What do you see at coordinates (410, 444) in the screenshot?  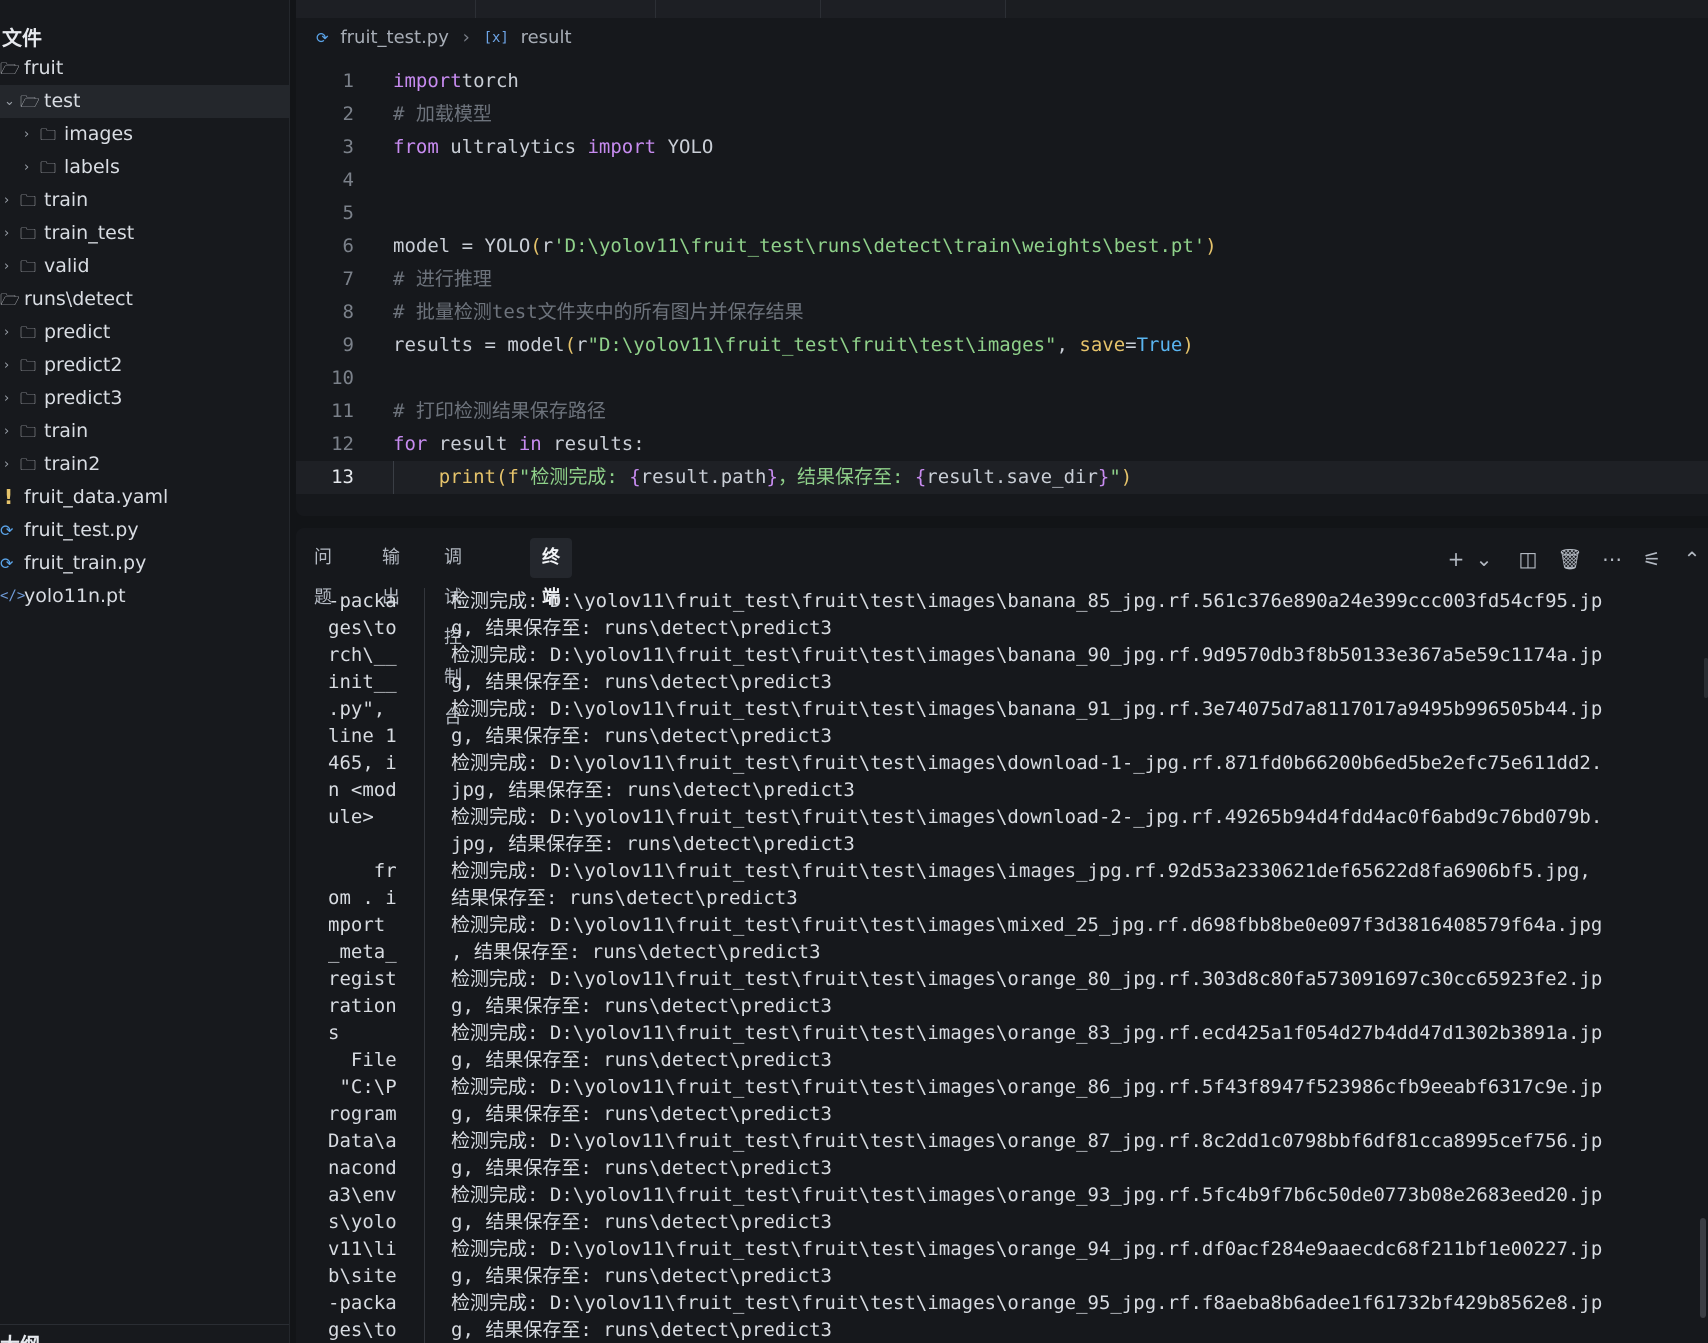 I see `code-token: for` at bounding box center [410, 444].